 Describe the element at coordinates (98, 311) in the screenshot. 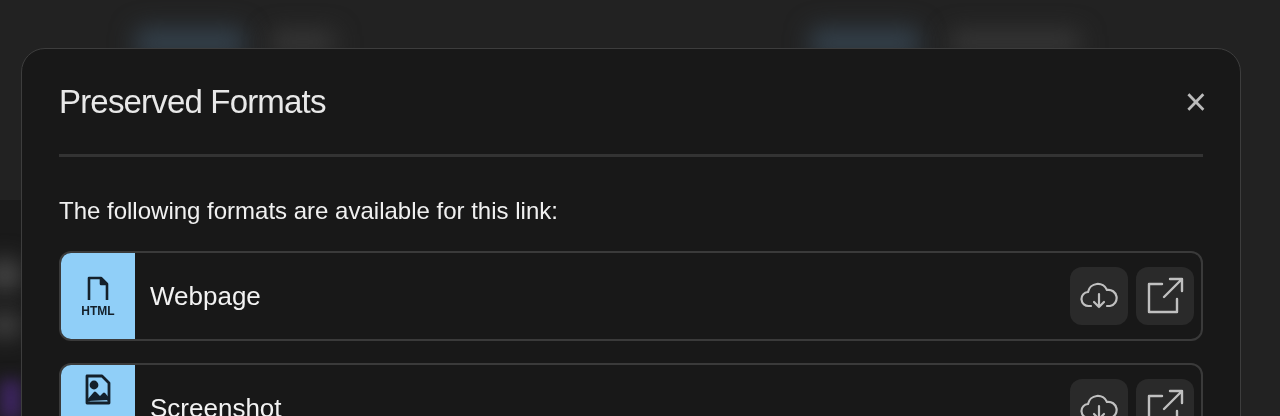

I see `file-type-label: HTML` at that location.